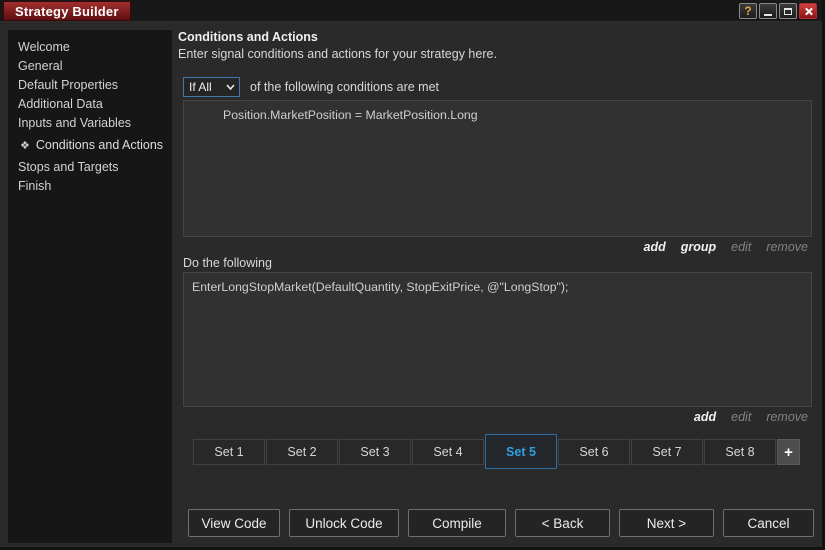  Describe the element at coordinates (99, 145) in the screenshot. I see `sidebar-item-label: Conditions and Actions` at that location.